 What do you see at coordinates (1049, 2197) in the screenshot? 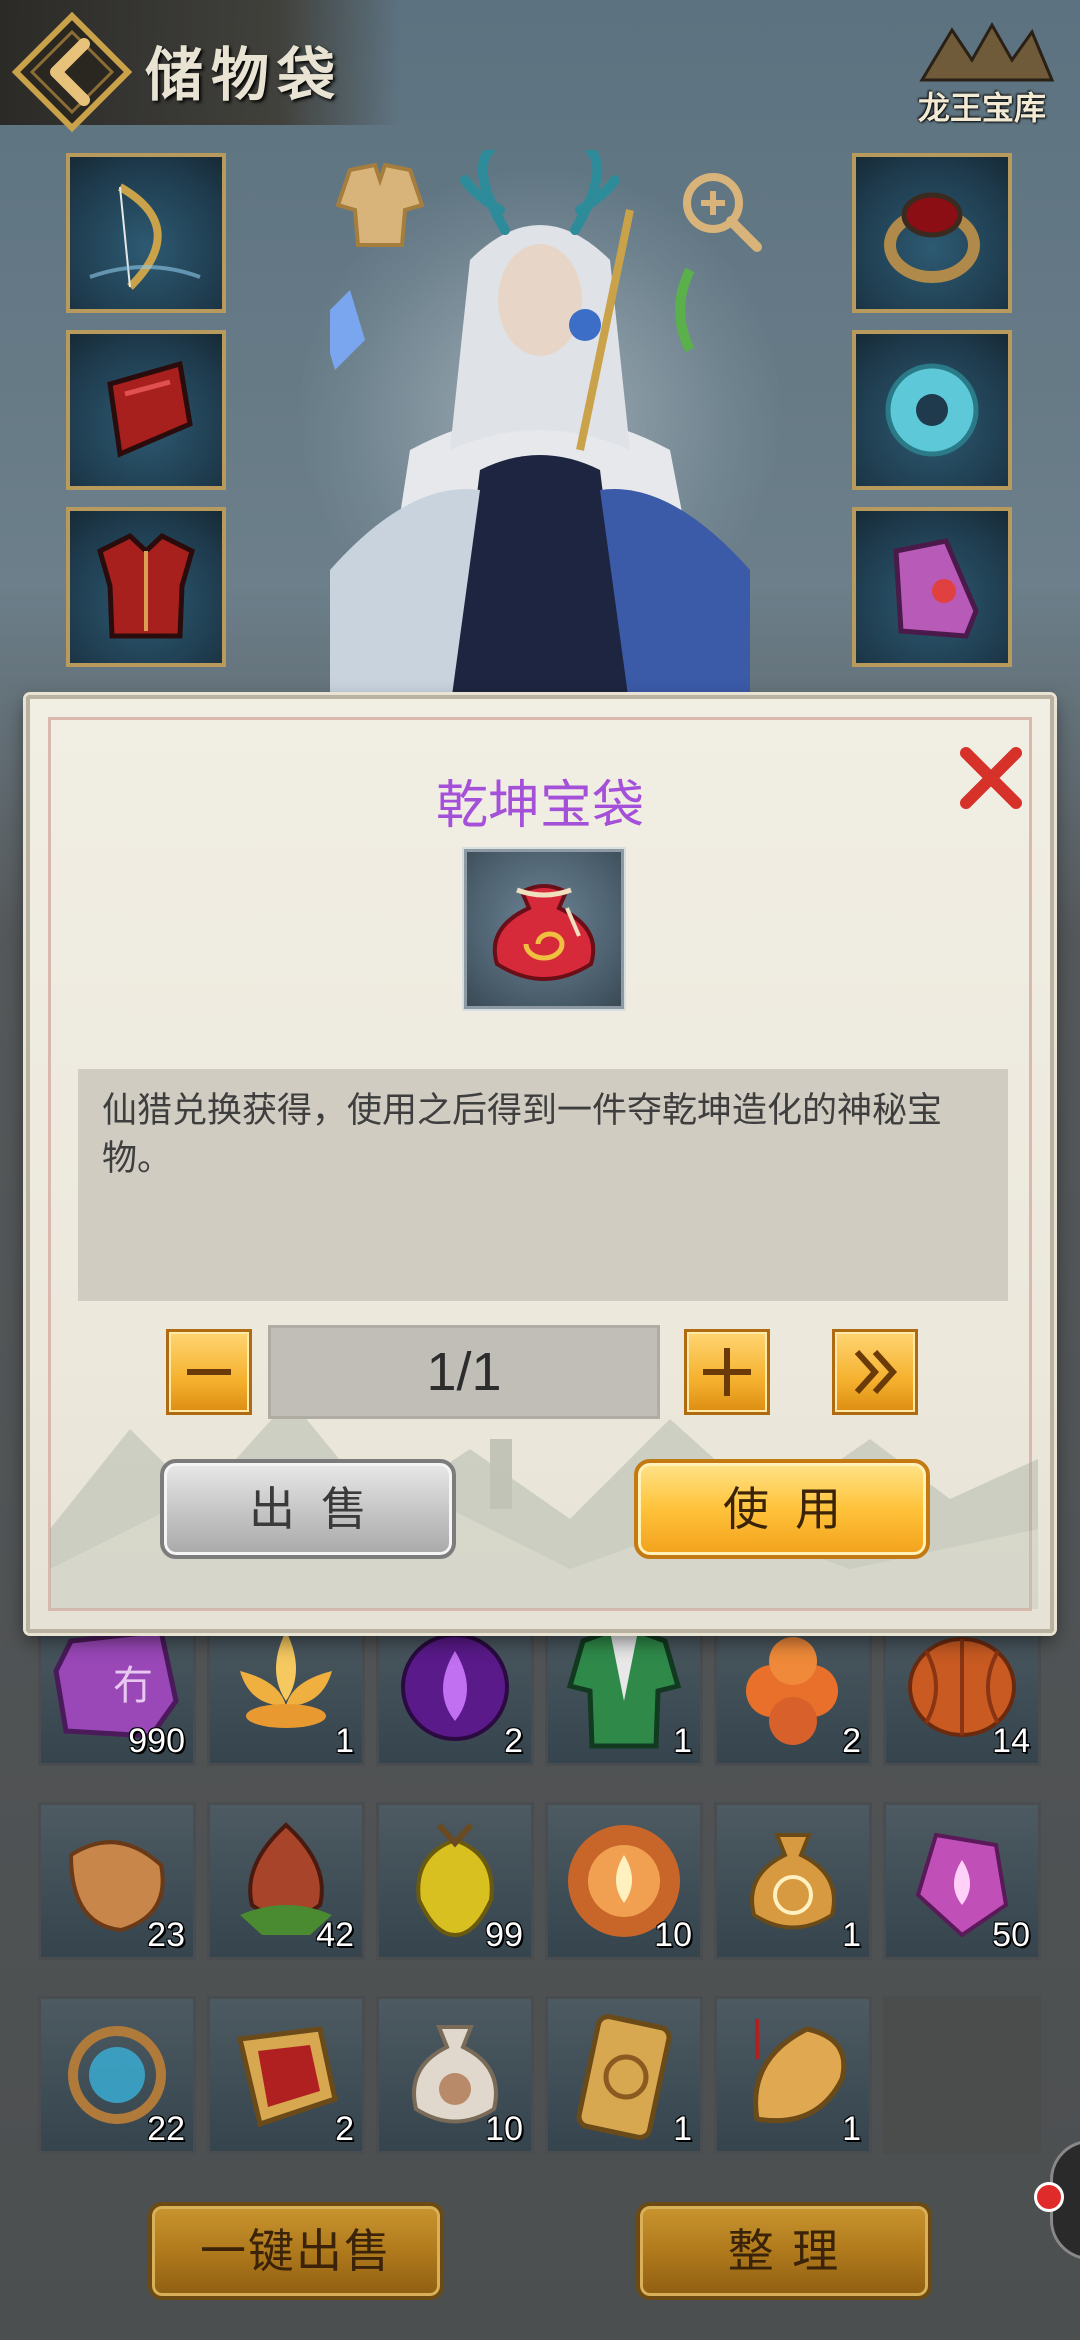
I see `notification-dot` at bounding box center [1049, 2197].